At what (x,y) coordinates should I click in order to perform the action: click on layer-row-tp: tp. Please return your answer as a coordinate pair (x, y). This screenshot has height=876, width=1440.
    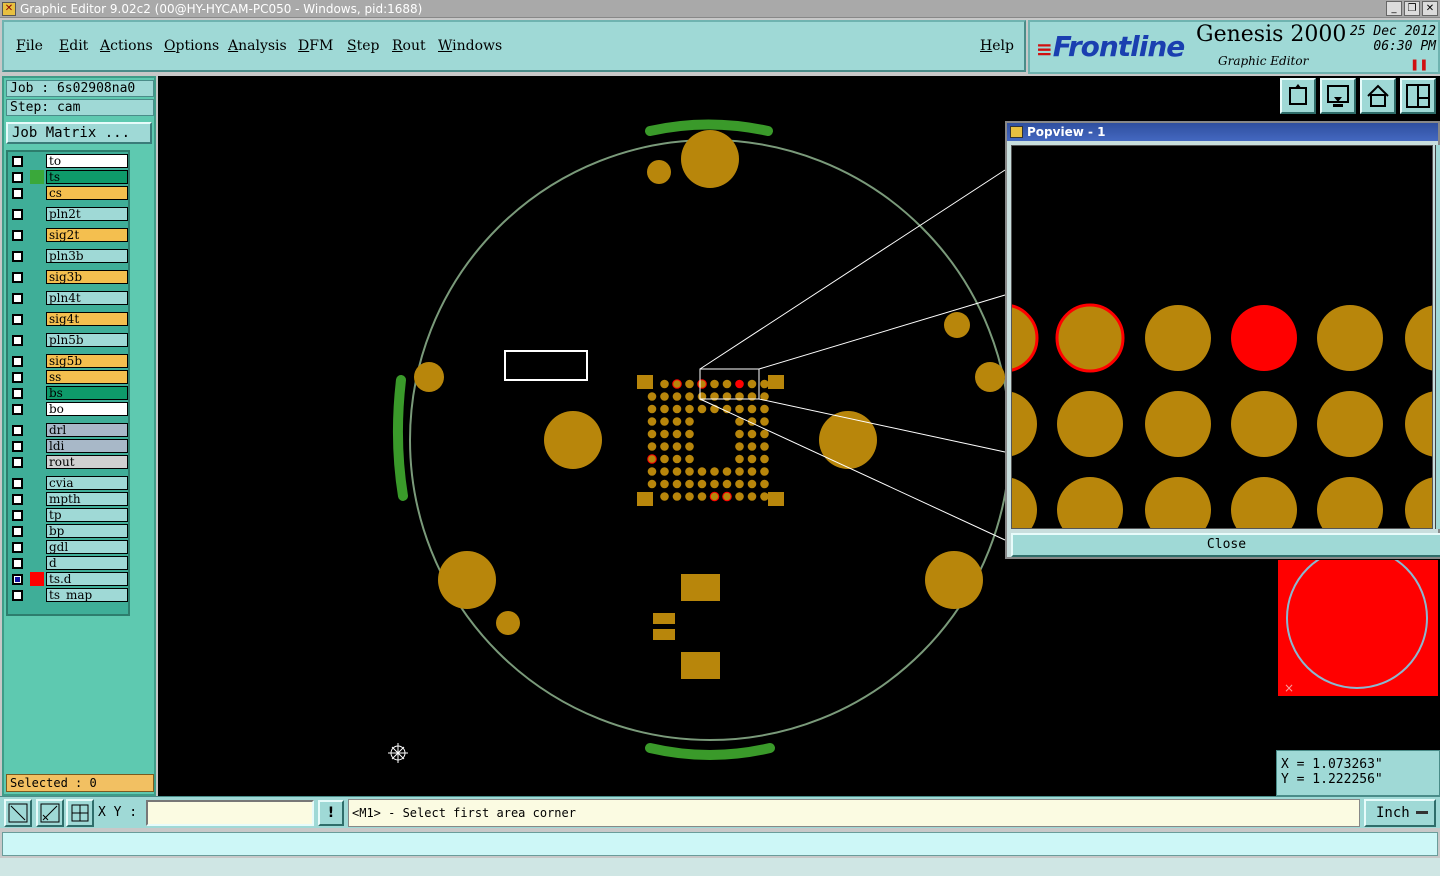
    Looking at the image, I should click on (69, 515).